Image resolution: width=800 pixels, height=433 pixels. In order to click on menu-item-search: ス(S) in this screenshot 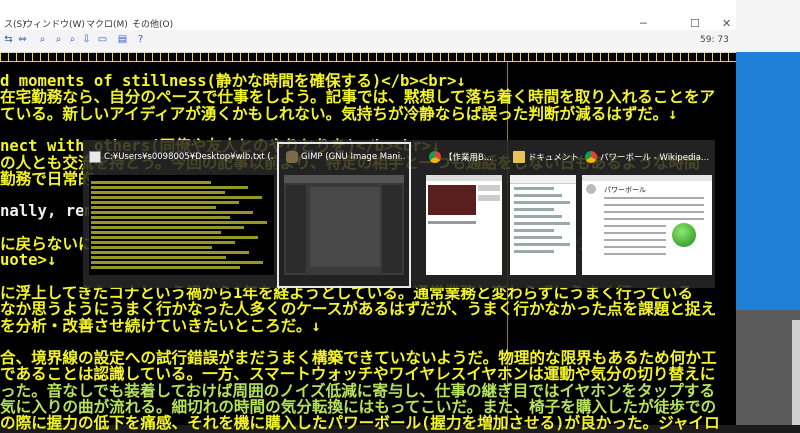, I will do `click(15, 23)`.